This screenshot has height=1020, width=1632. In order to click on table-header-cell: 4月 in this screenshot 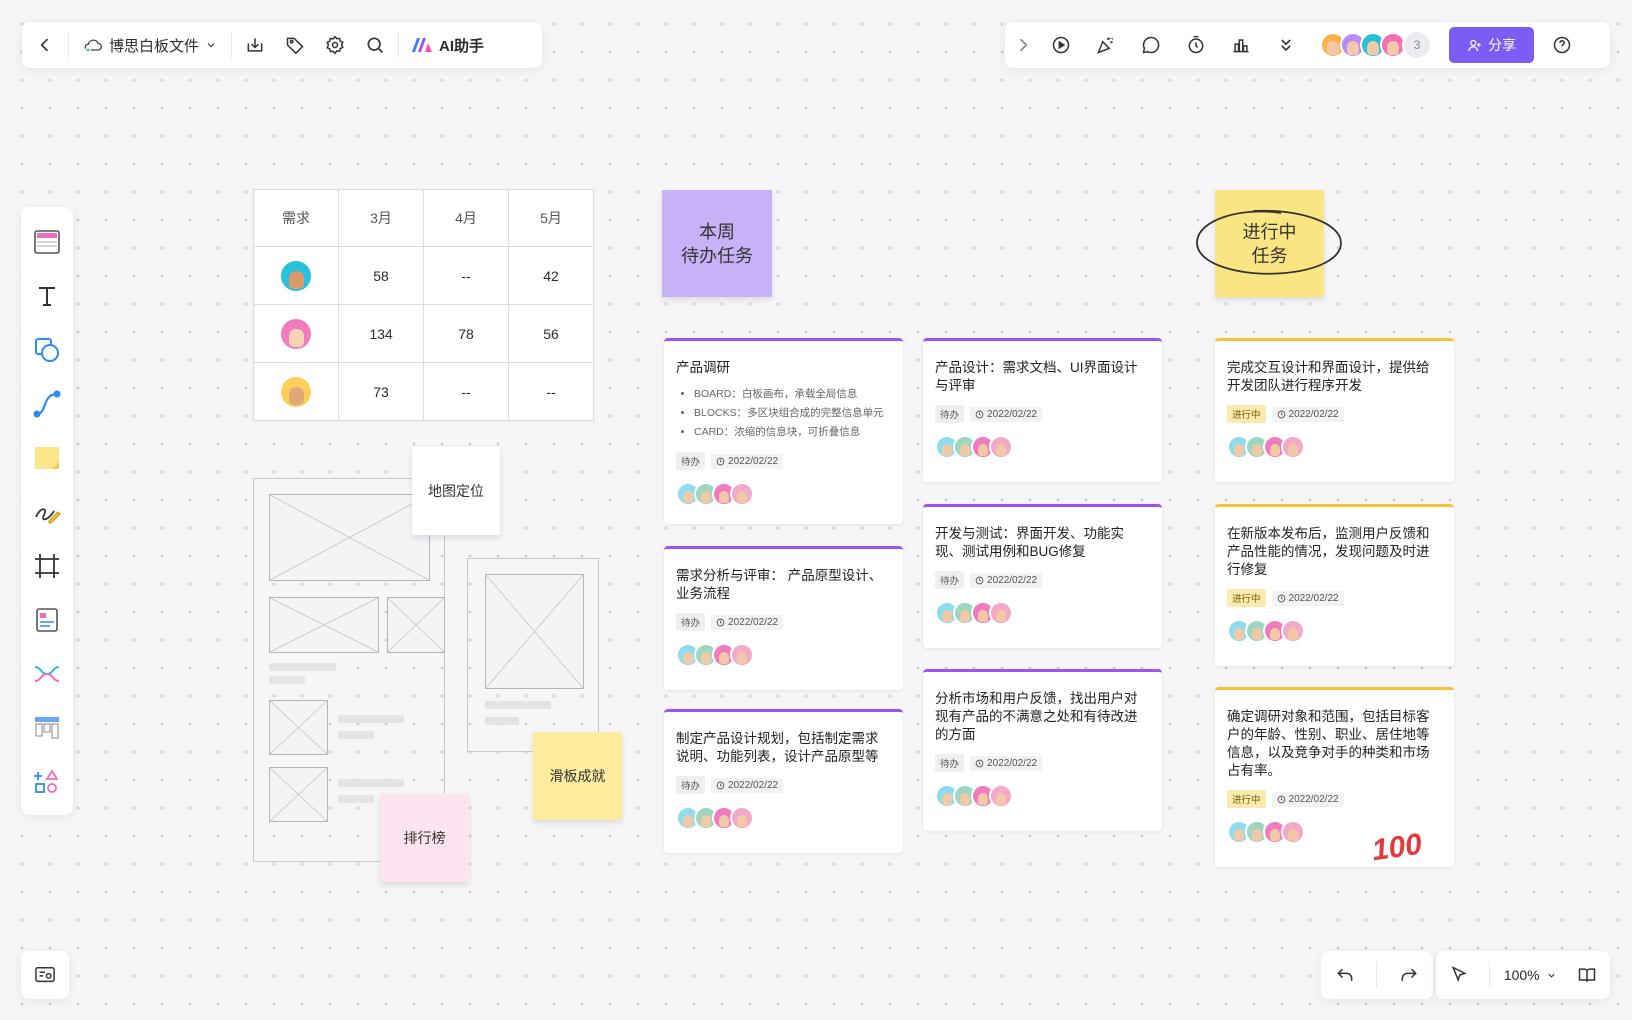, I will do `click(466, 218)`.